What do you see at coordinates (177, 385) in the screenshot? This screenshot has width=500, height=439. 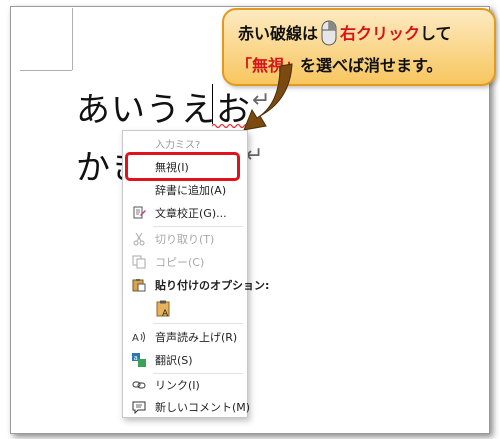 I see `menu-item-label: リンク(I)` at bounding box center [177, 385].